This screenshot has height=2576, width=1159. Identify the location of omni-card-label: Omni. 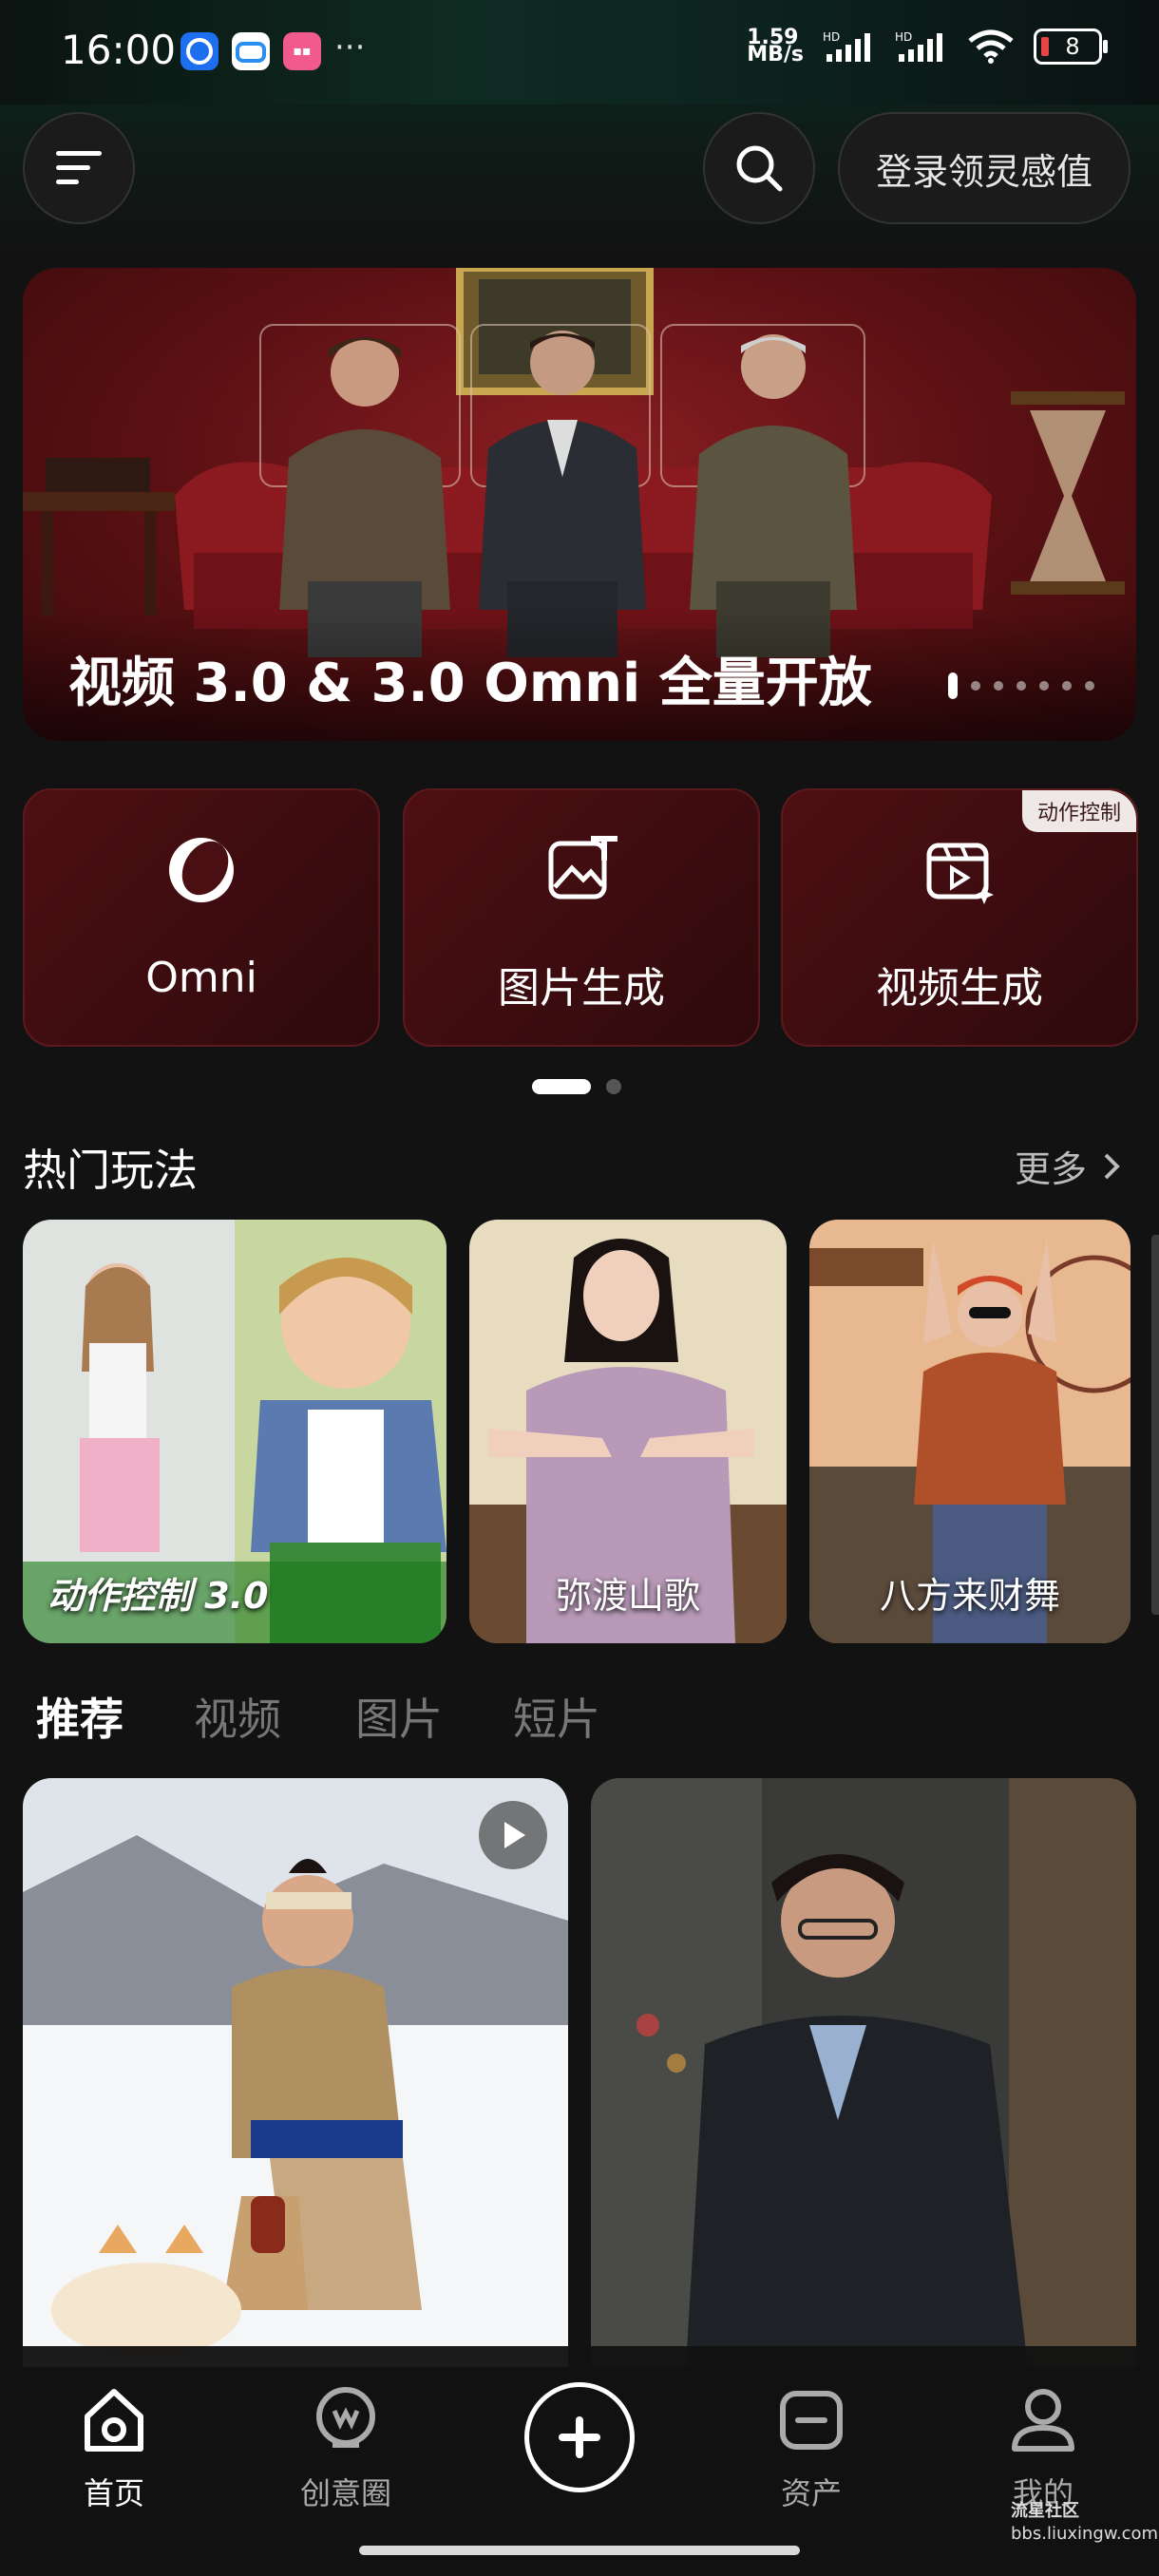
(201, 978).